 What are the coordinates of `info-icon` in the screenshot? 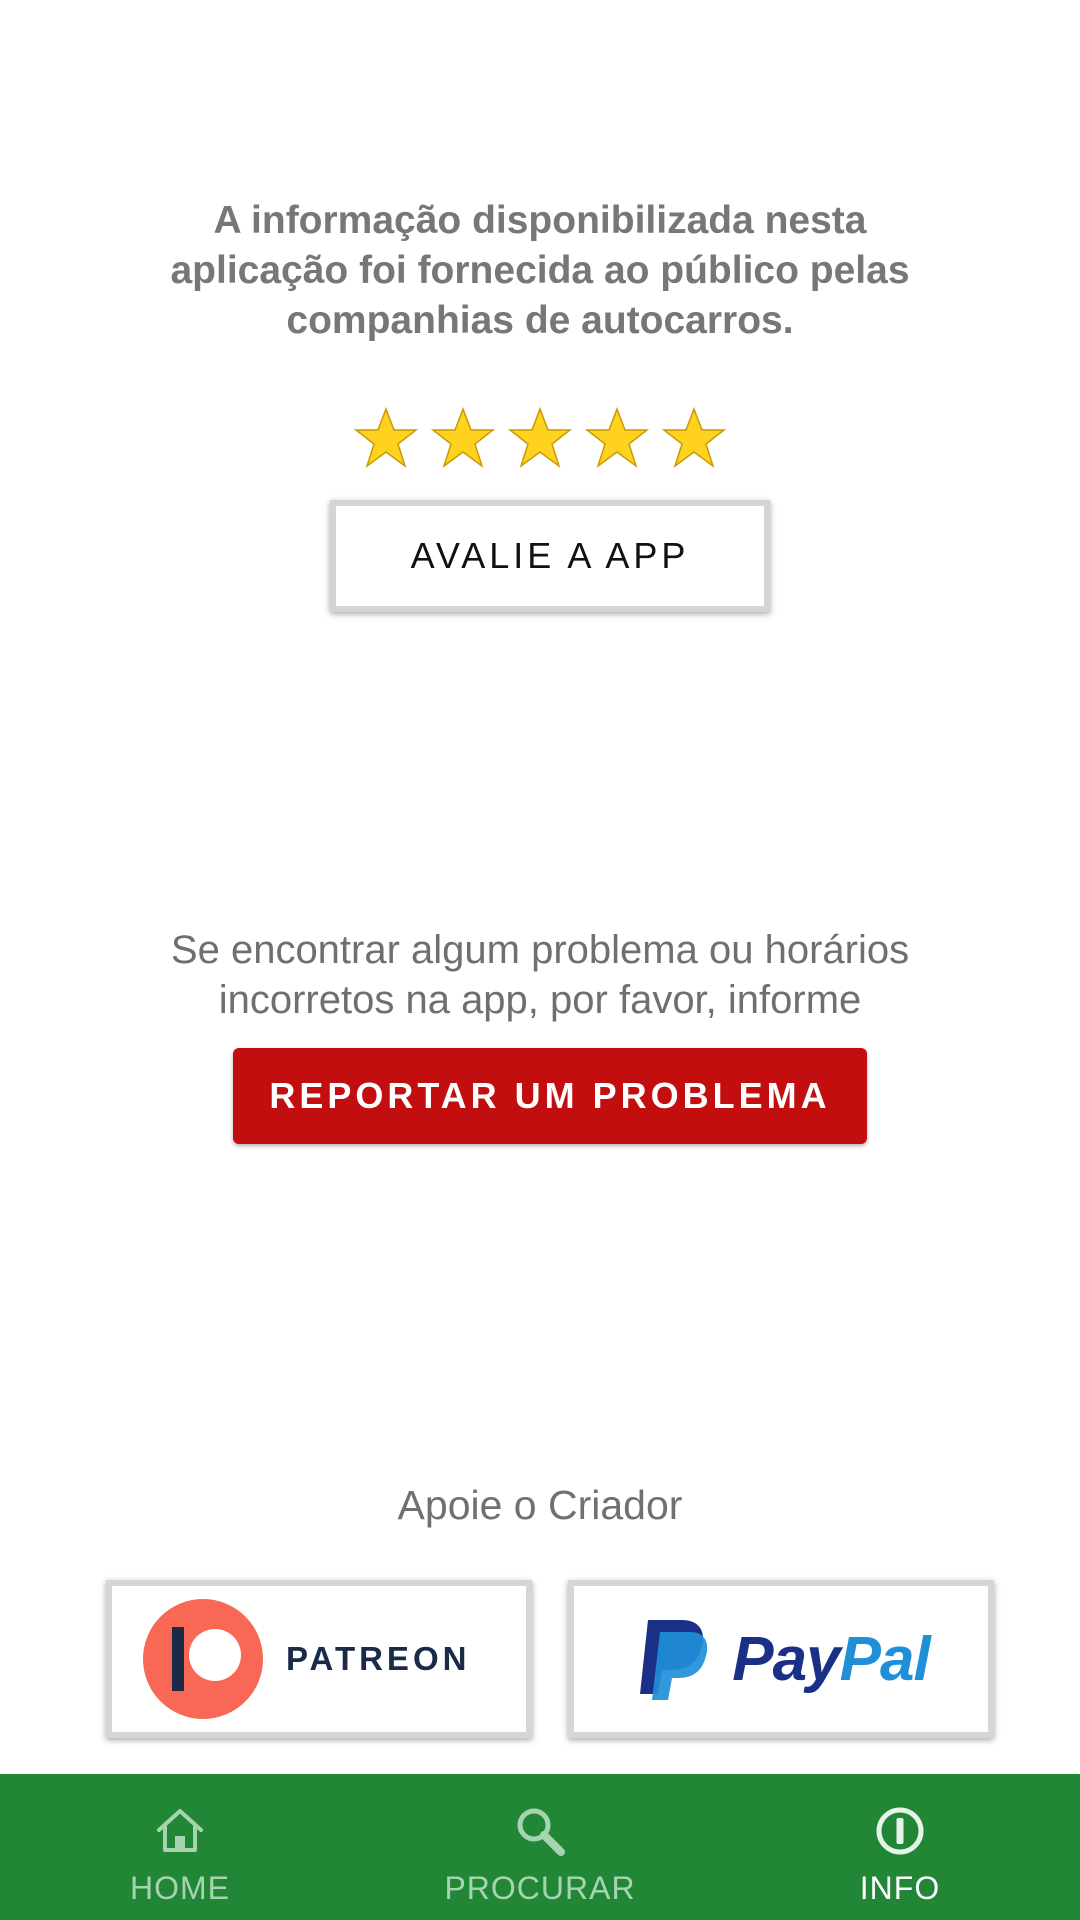 It's located at (900, 1831).